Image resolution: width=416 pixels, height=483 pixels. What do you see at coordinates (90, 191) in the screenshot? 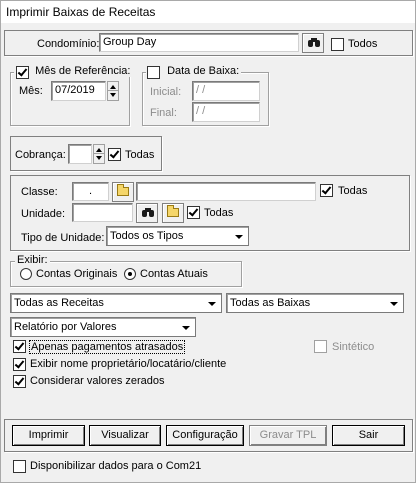
I see `classe-code-input: .` at bounding box center [90, 191].